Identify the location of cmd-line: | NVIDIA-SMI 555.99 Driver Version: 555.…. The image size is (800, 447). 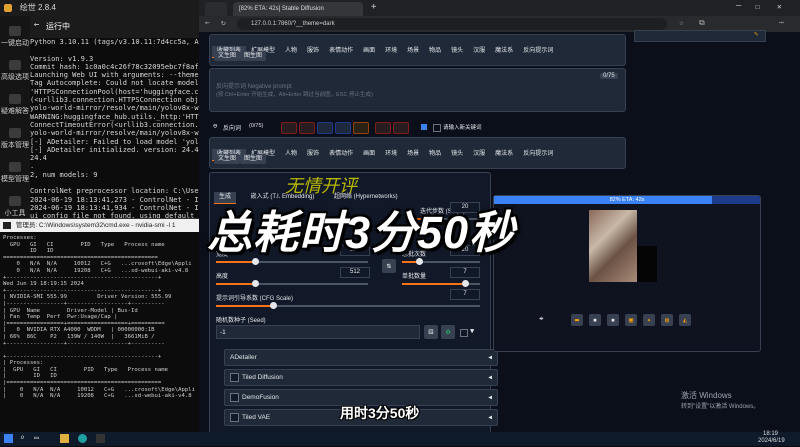
(87, 297).